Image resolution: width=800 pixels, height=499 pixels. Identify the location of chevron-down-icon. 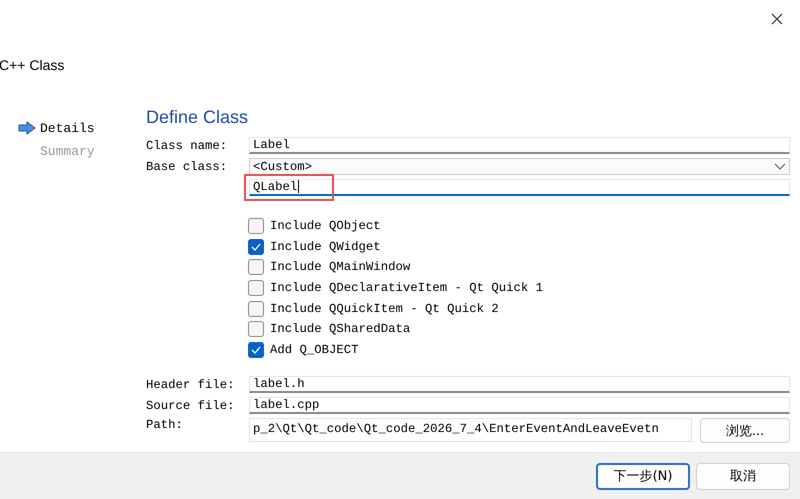
(780, 166).